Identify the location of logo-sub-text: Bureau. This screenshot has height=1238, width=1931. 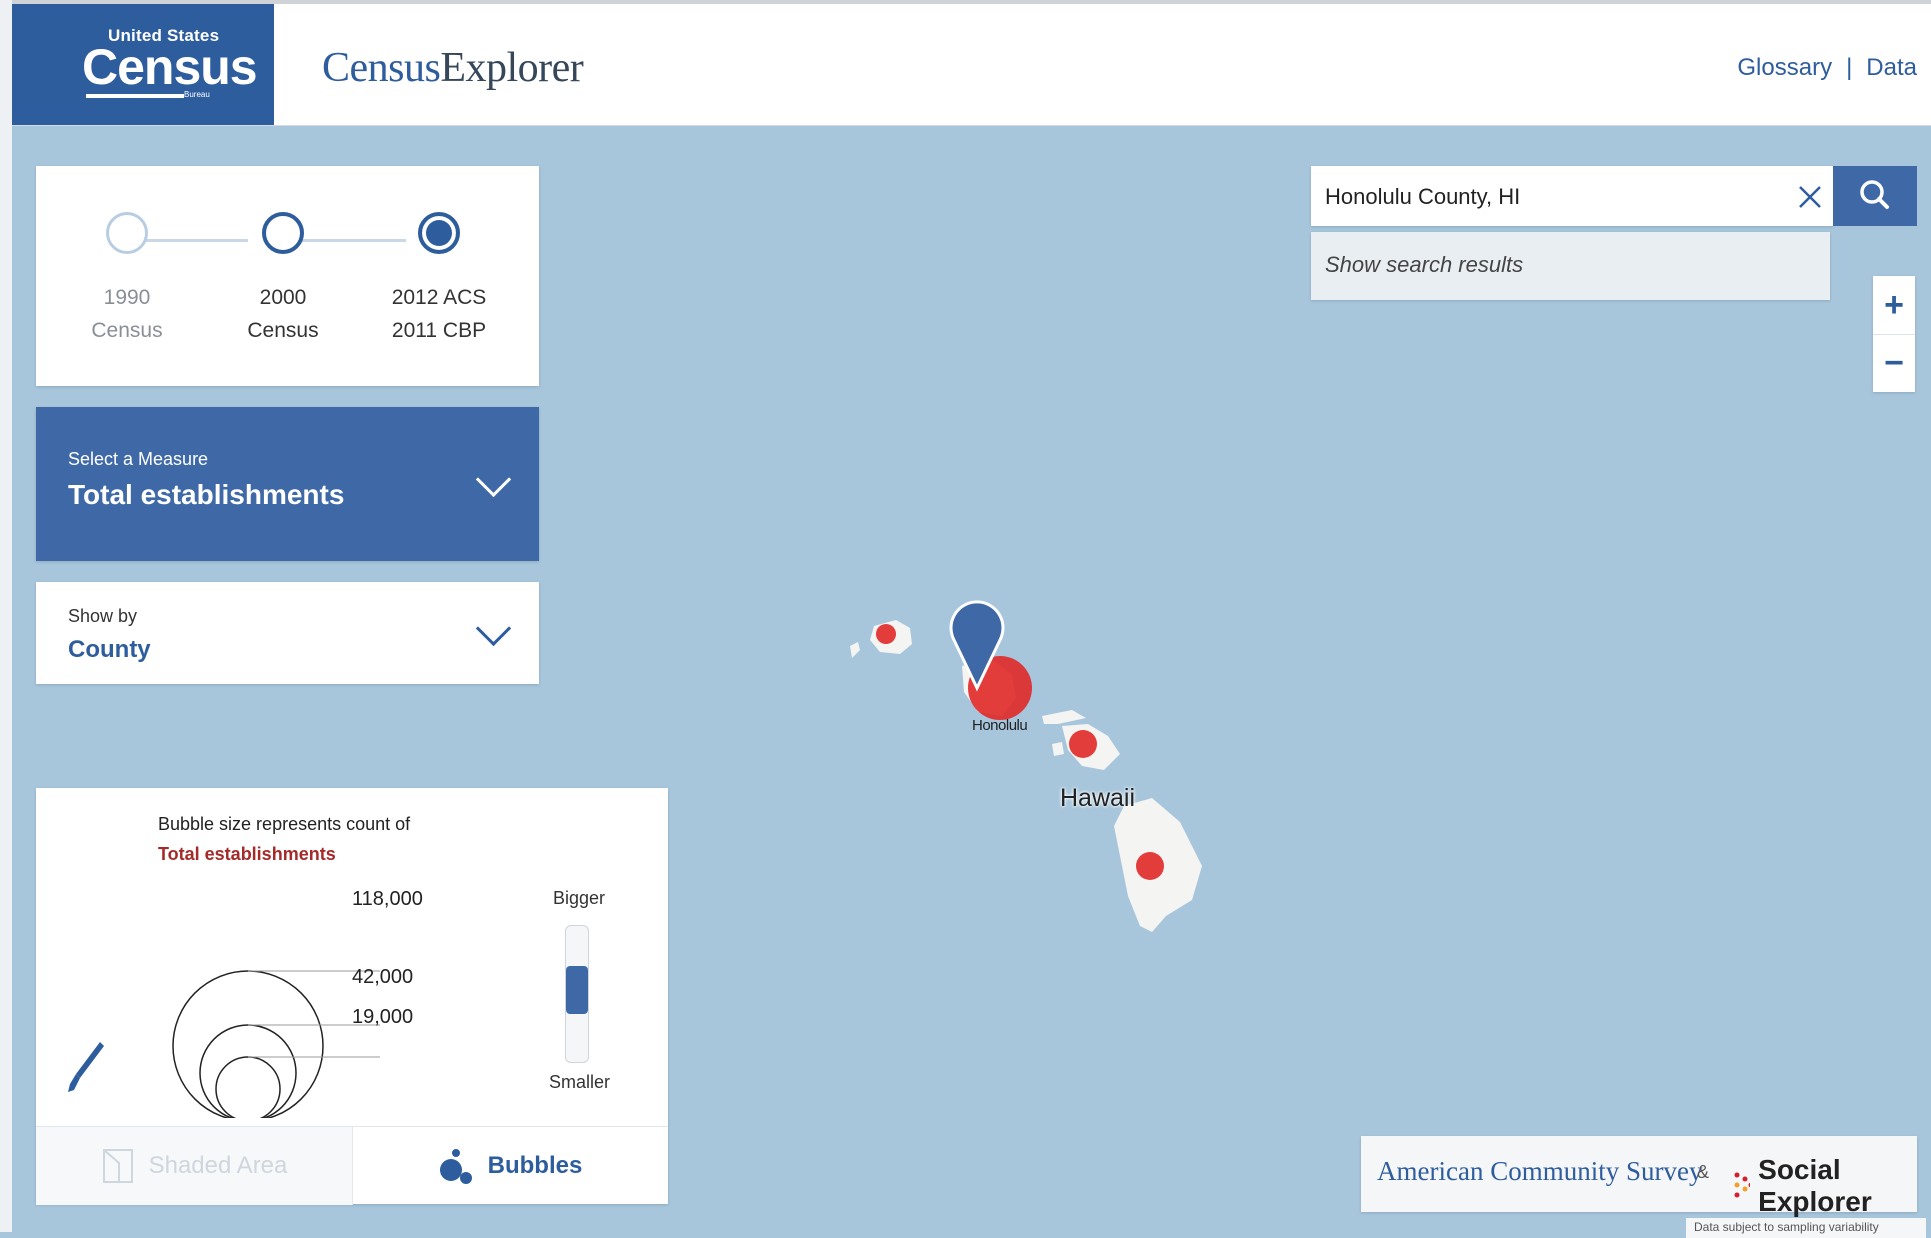
(197, 94).